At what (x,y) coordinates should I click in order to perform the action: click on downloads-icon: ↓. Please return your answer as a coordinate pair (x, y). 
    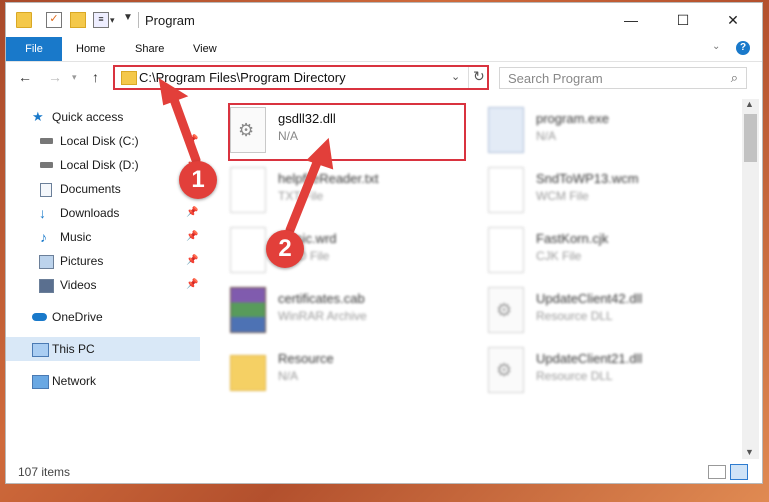
    Looking at the image, I should click on (42, 213).